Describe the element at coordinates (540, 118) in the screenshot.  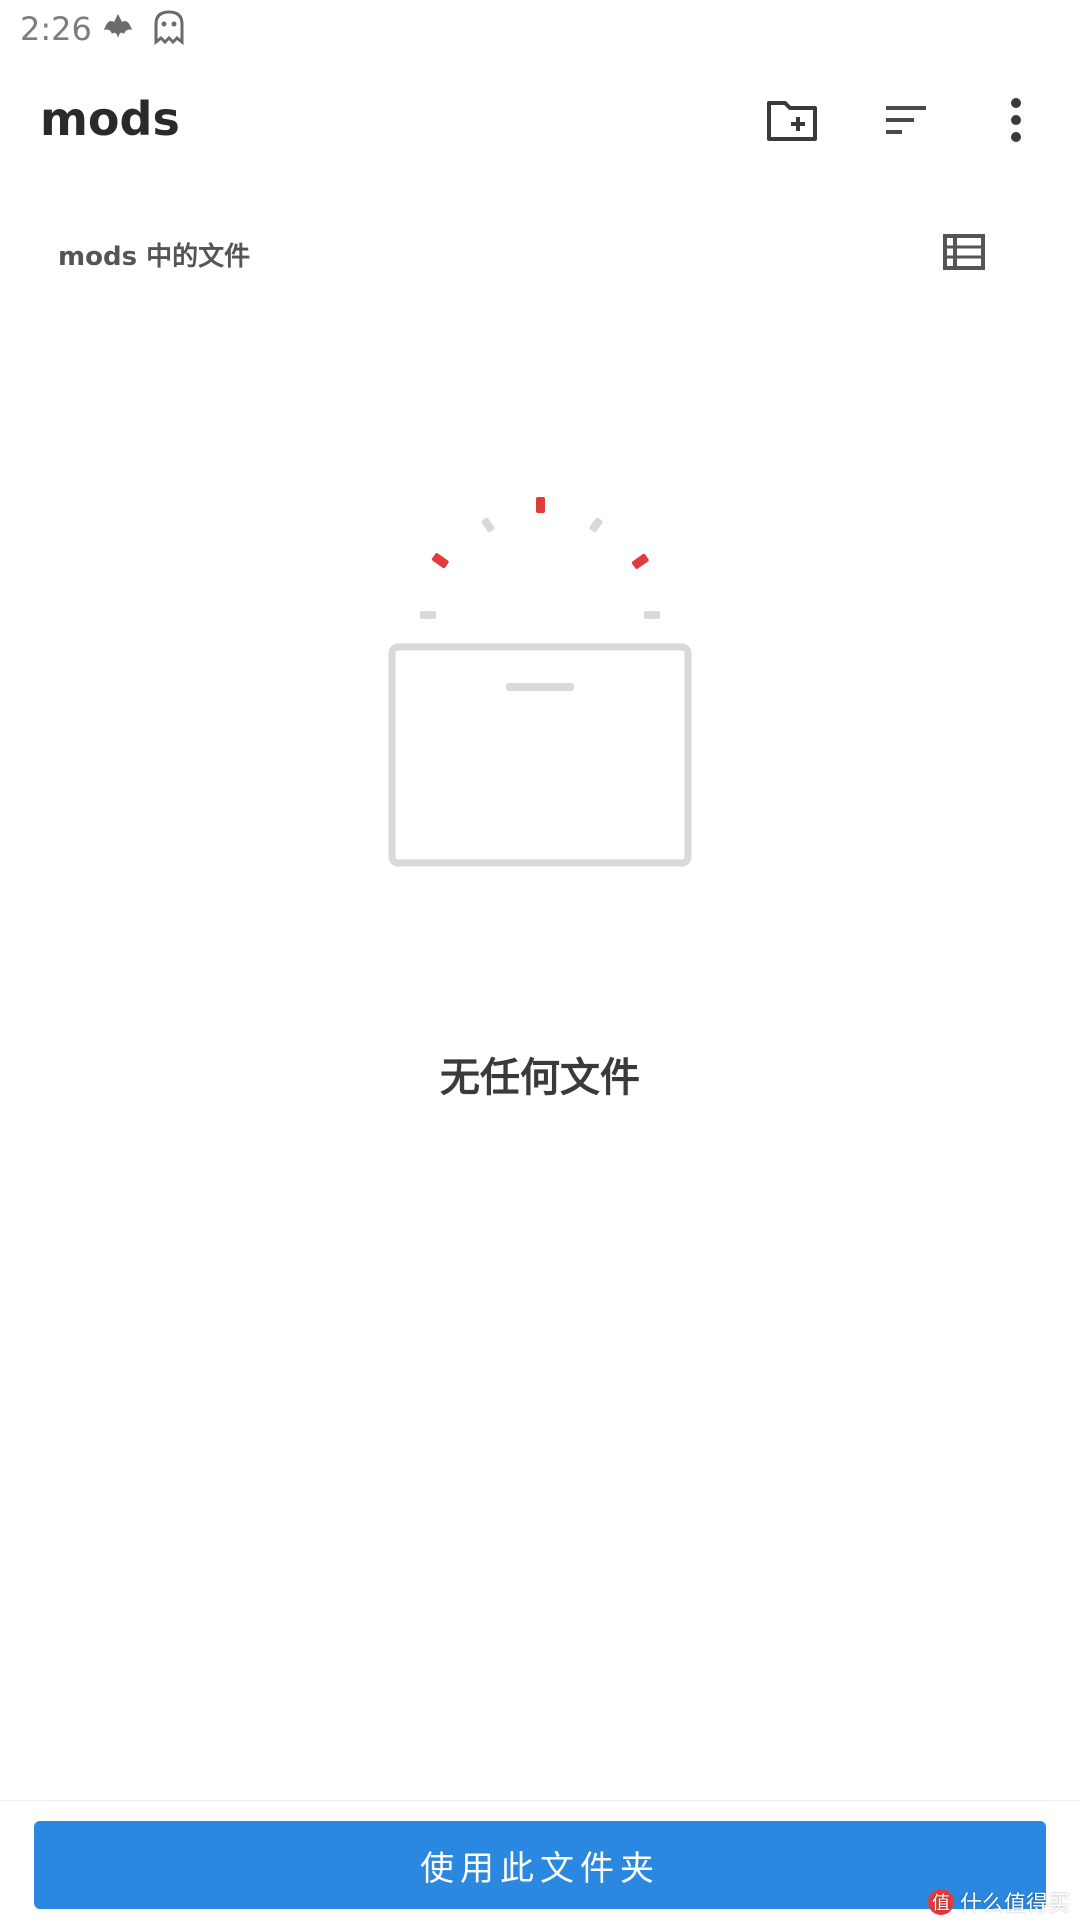
I see `app-bar: mods` at that location.